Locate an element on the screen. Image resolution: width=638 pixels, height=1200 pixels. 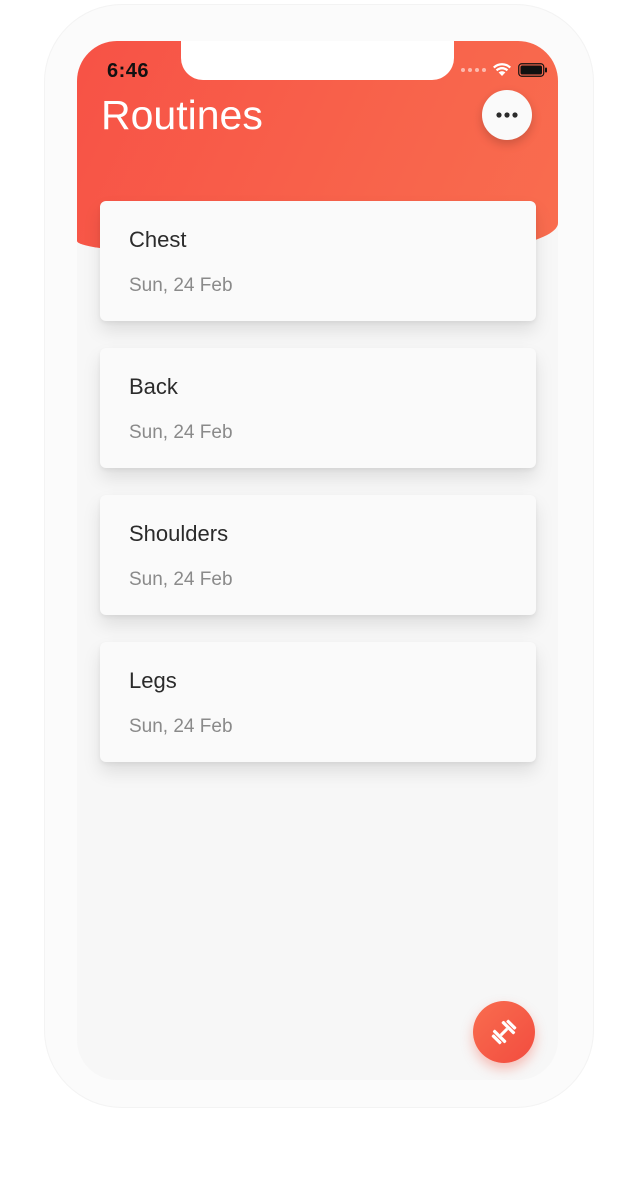
status-icons is located at coordinates (504, 69).